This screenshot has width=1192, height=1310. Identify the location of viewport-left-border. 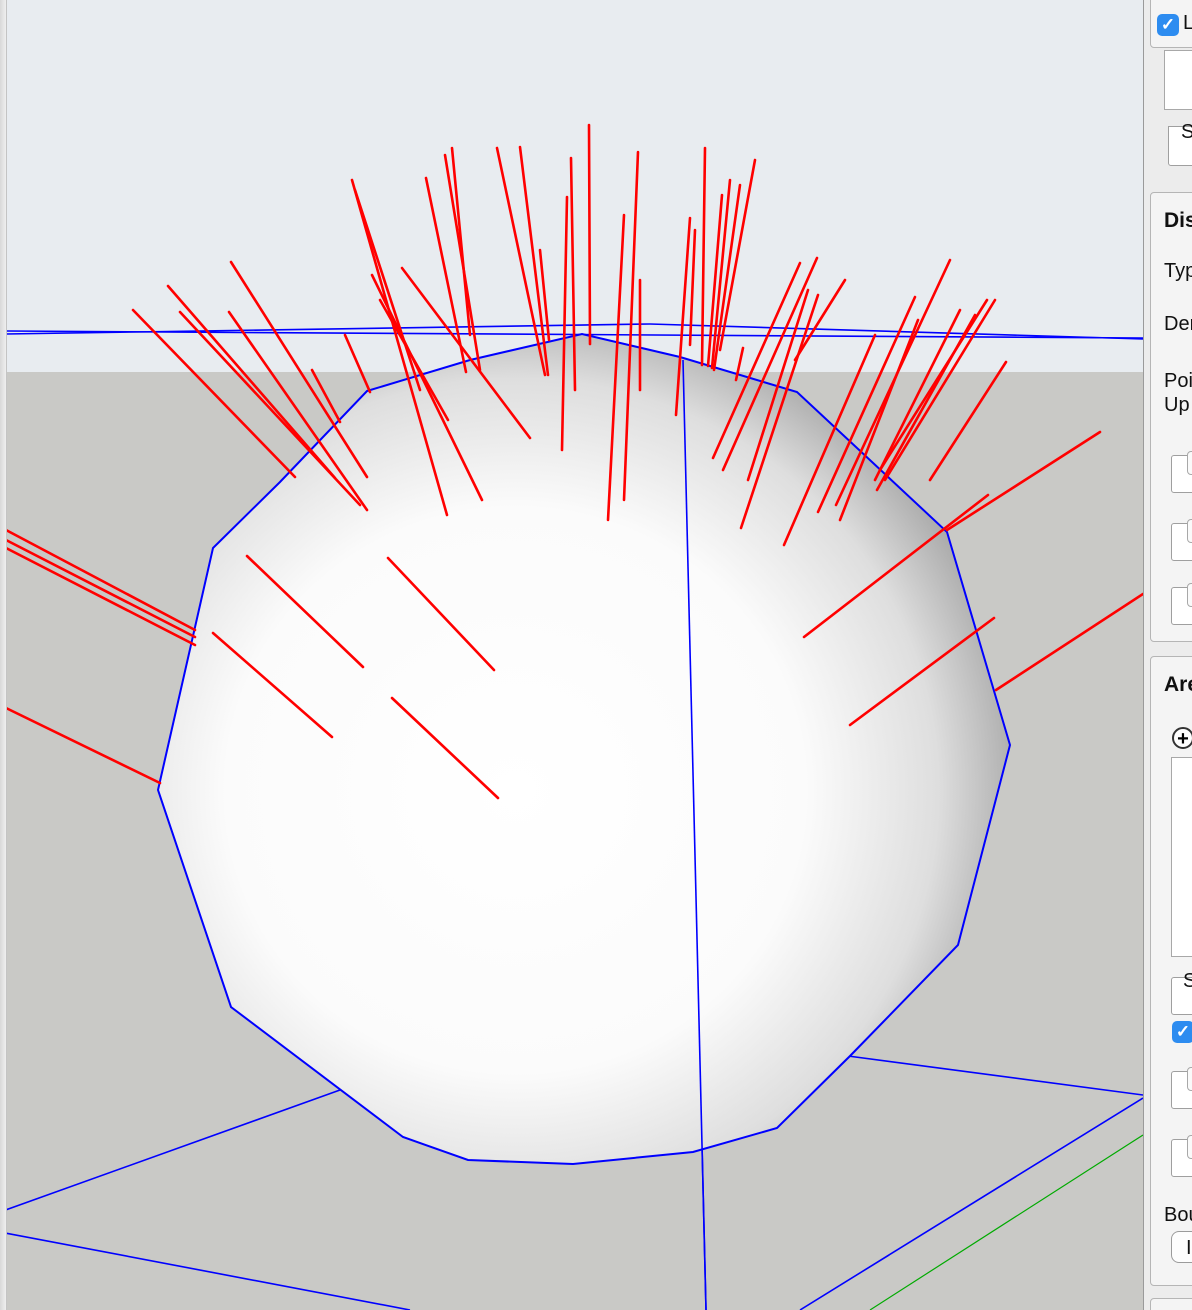
(3, 655).